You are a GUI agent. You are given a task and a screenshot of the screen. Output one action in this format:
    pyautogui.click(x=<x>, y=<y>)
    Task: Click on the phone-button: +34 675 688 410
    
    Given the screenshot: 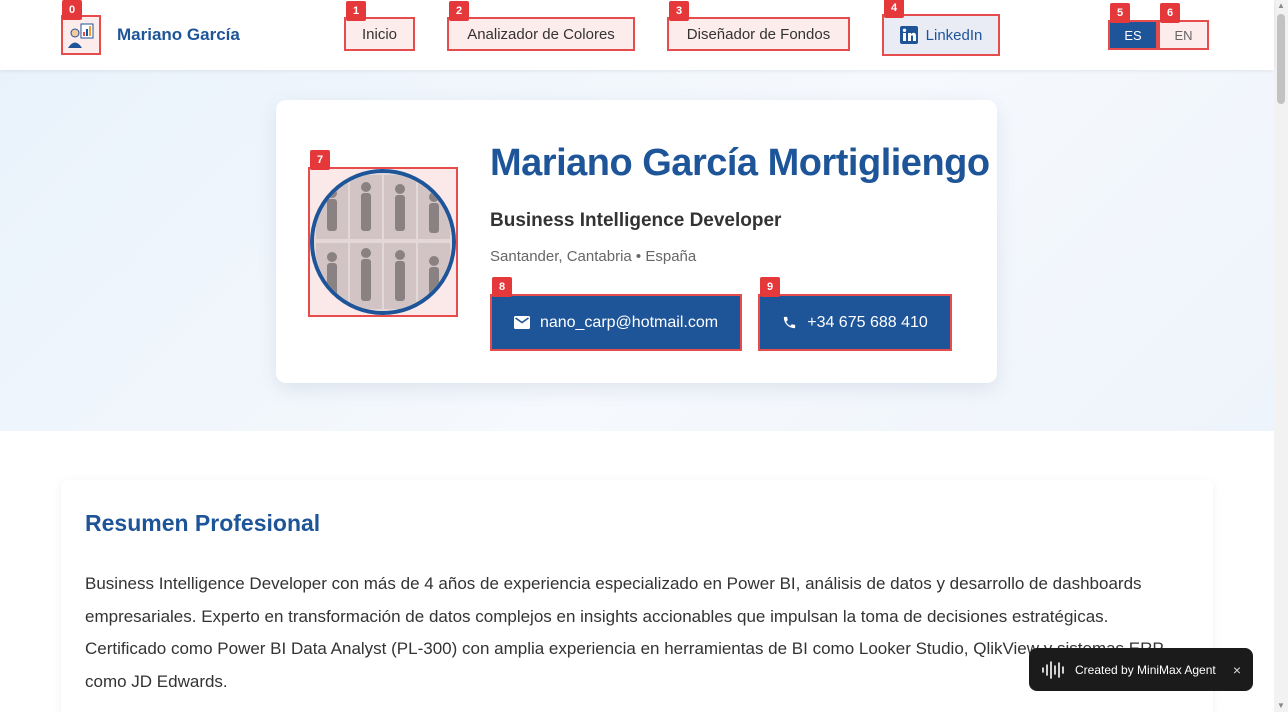 What is the action you would take?
    pyautogui.click(x=855, y=322)
    